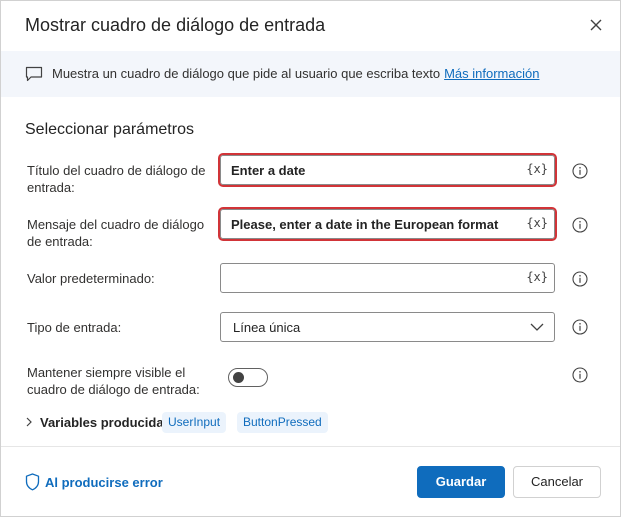 Image resolution: width=621 pixels, height=517 pixels. Describe the element at coordinates (537, 327) in the screenshot. I see `chevron-down-icon` at that location.